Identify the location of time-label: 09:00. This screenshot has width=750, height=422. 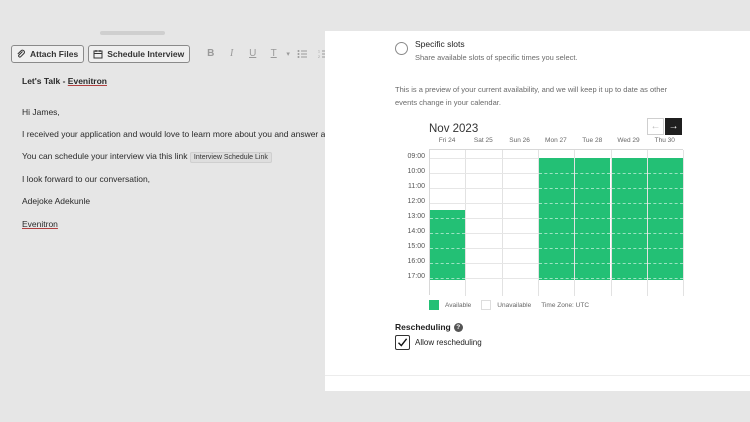
(416, 156).